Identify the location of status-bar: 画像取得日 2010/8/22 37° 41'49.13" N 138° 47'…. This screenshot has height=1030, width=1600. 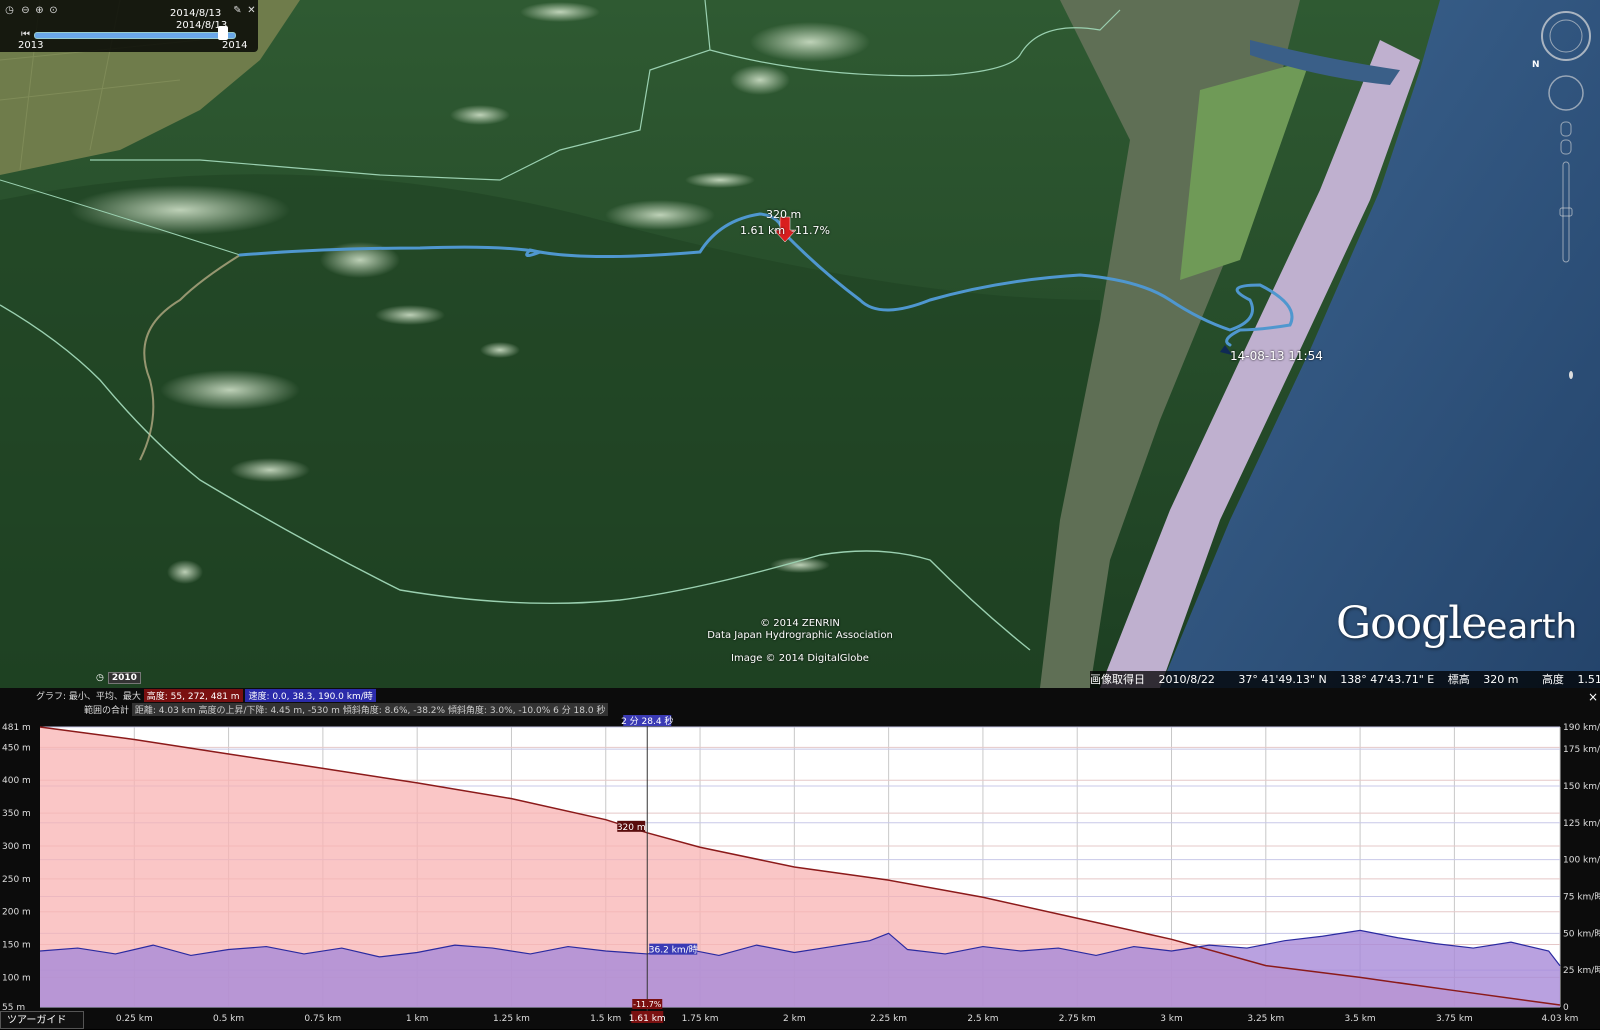
(1345, 679).